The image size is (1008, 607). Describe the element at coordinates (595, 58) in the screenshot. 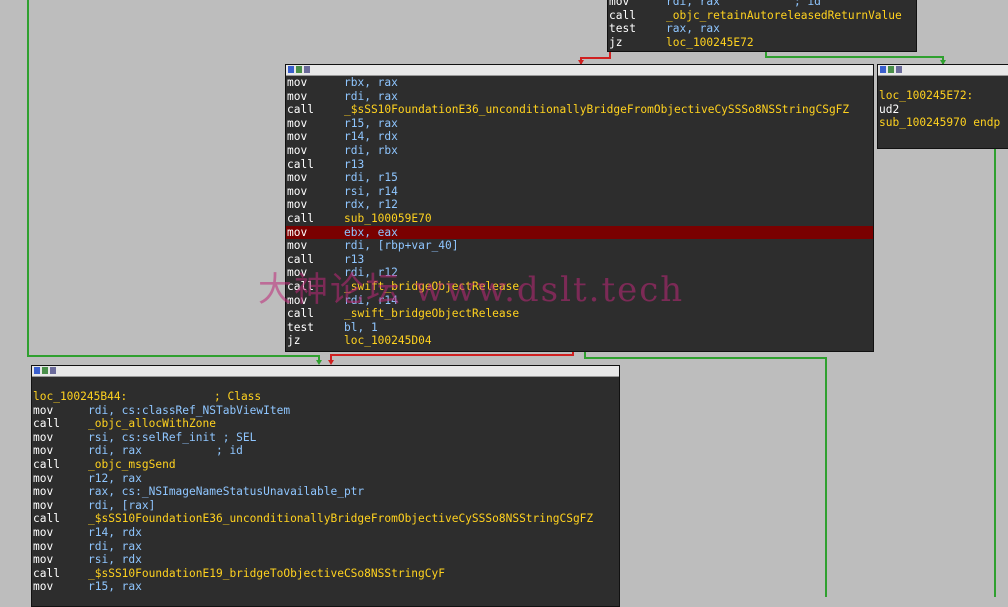

I see `edge-top-red-h` at that location.